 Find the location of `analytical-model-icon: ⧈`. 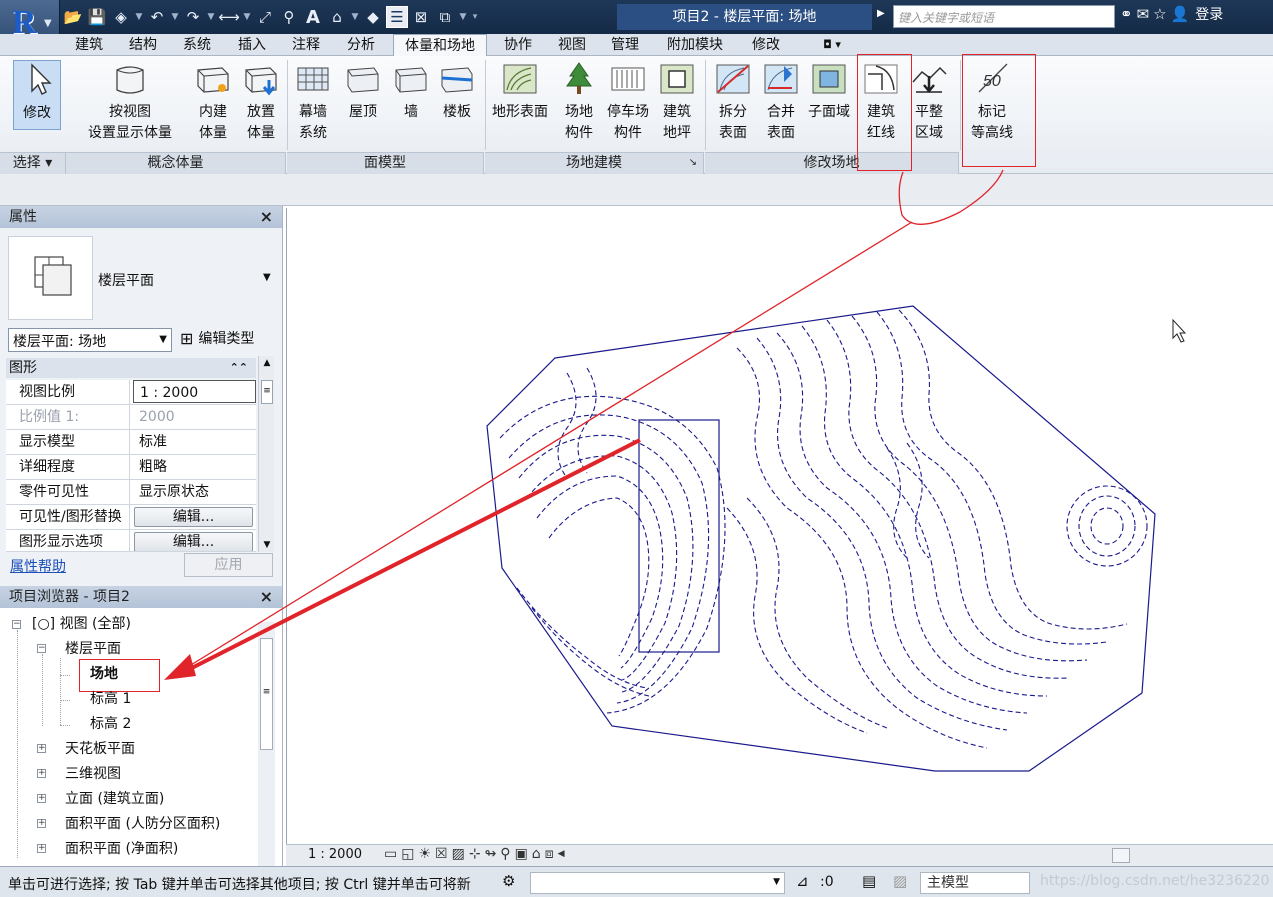

analytical-model-icon: ⧈ is located at coordinates (549, 854).